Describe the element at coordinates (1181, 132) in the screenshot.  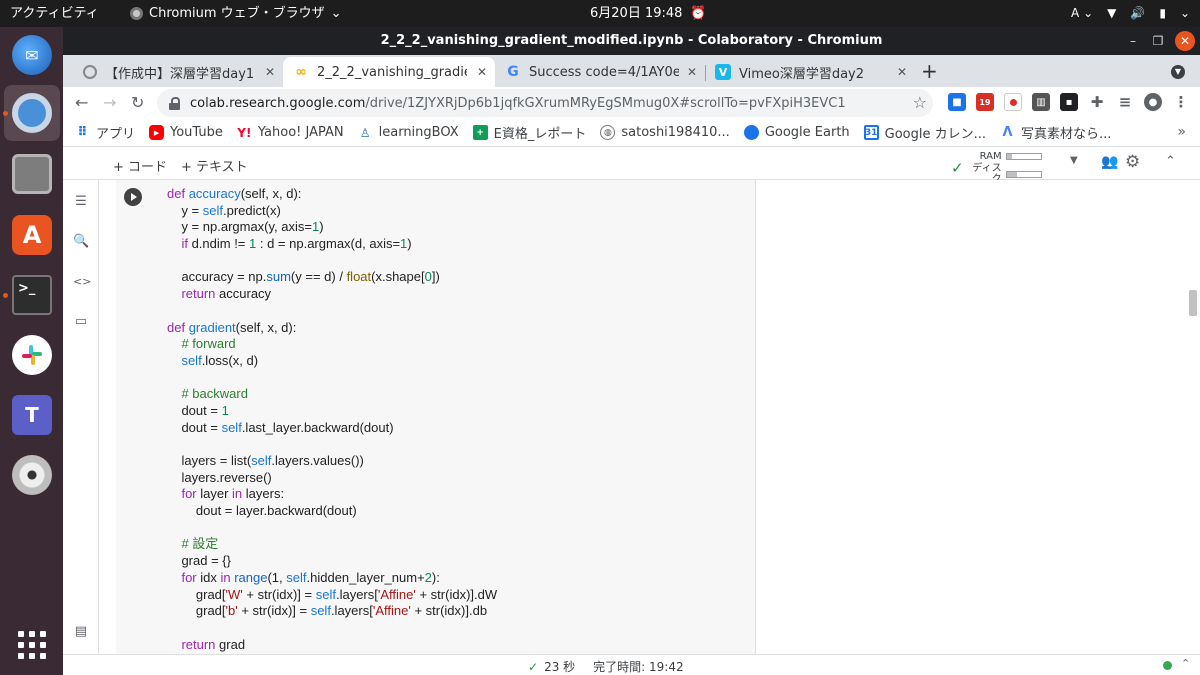
I see `bookmarks-overflow-button: »` at that location.